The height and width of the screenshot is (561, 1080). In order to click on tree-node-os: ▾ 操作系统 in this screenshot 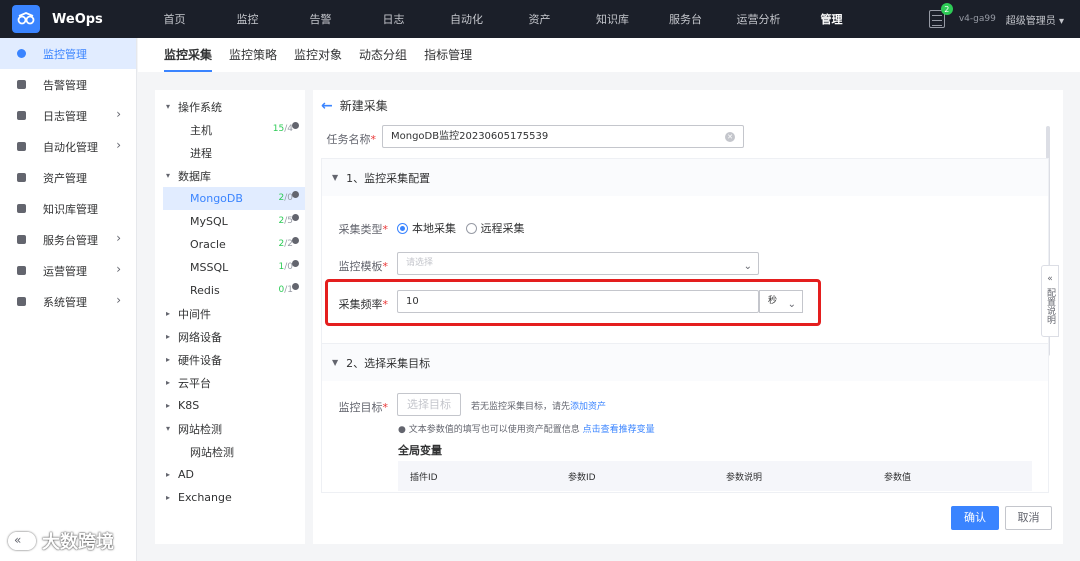, I will do `click(230, 106)`.